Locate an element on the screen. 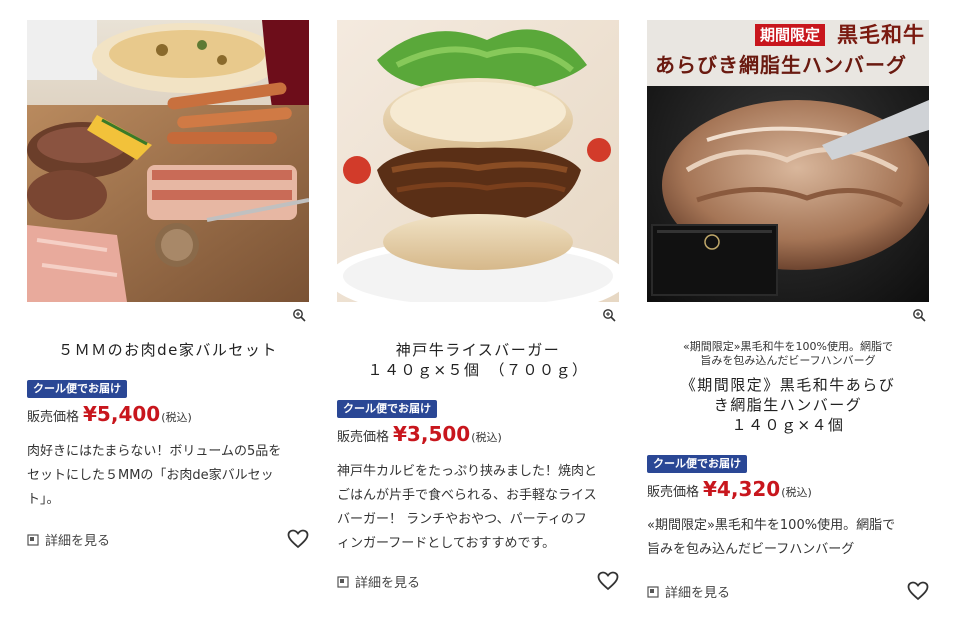  description-line: ト」。 is located at coordinates (43, 499).